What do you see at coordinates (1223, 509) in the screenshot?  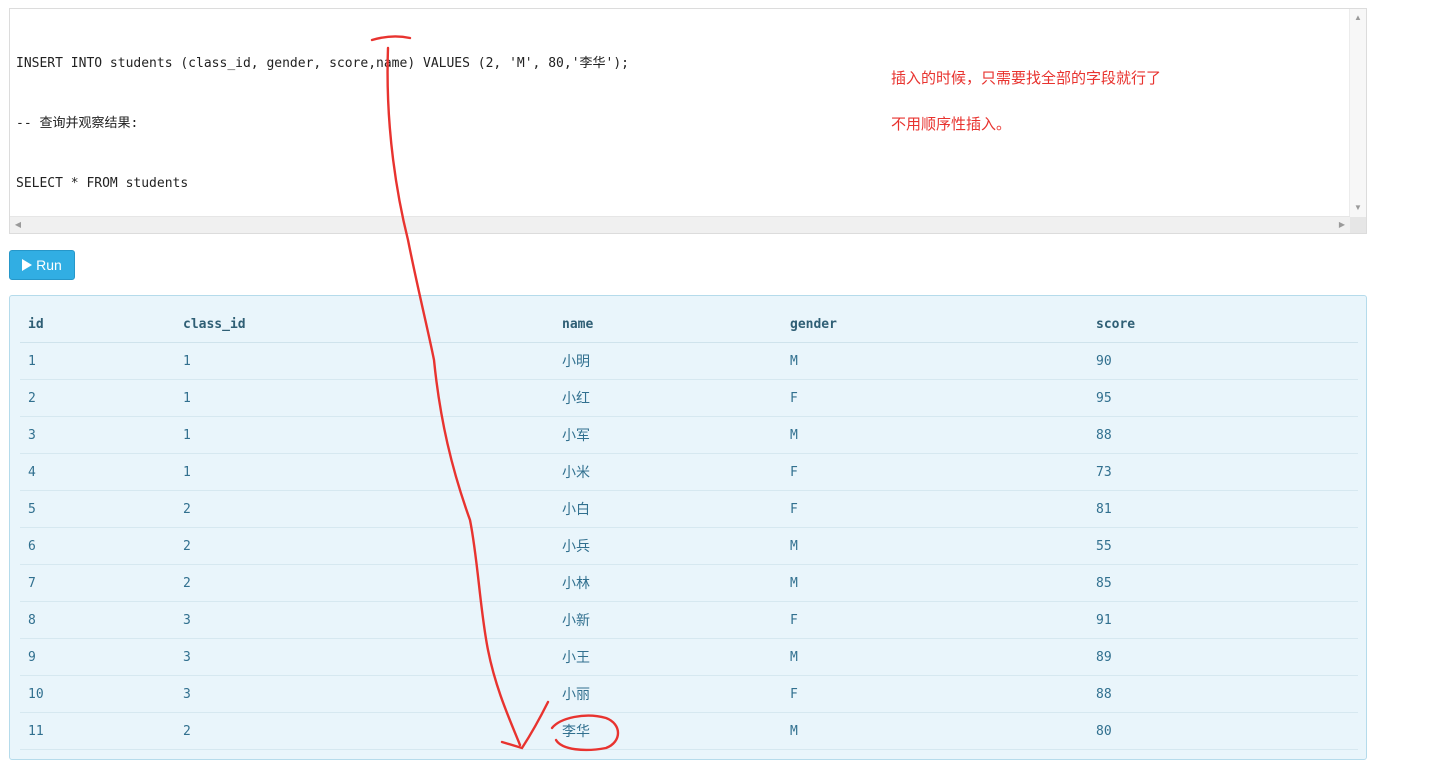 I see `cell-score: 81` at bounding box center [1223, 509].